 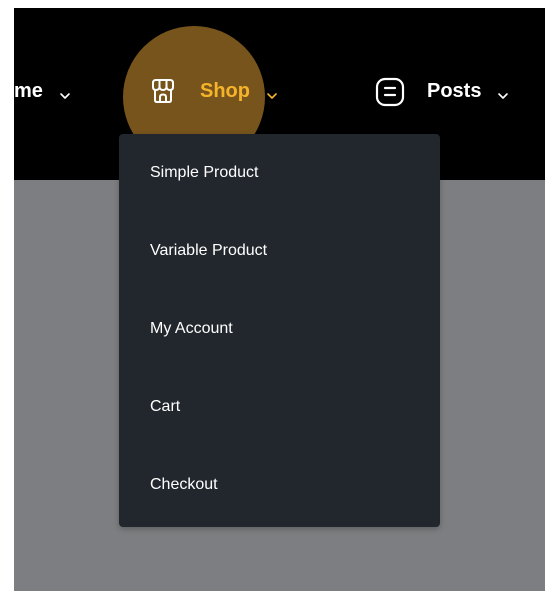 What do you see at coordinates (454, 90) in the screenshot?
I see `nav-item-label: Posts` at bounding box center [454, 90].